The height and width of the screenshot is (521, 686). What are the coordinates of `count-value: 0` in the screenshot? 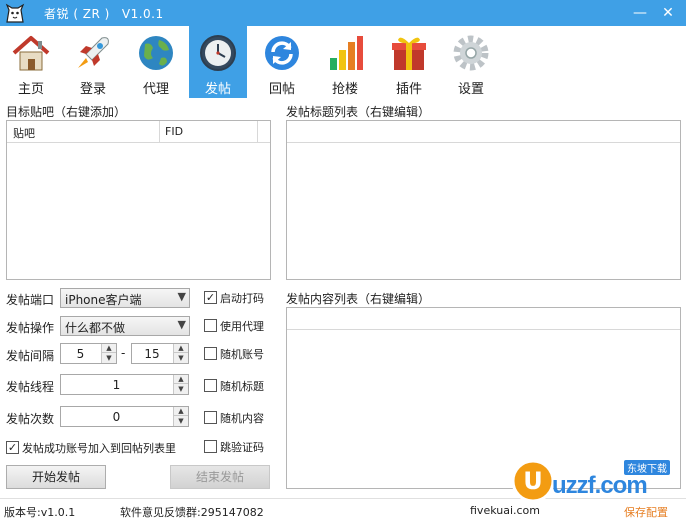 It's located at (116, 417).